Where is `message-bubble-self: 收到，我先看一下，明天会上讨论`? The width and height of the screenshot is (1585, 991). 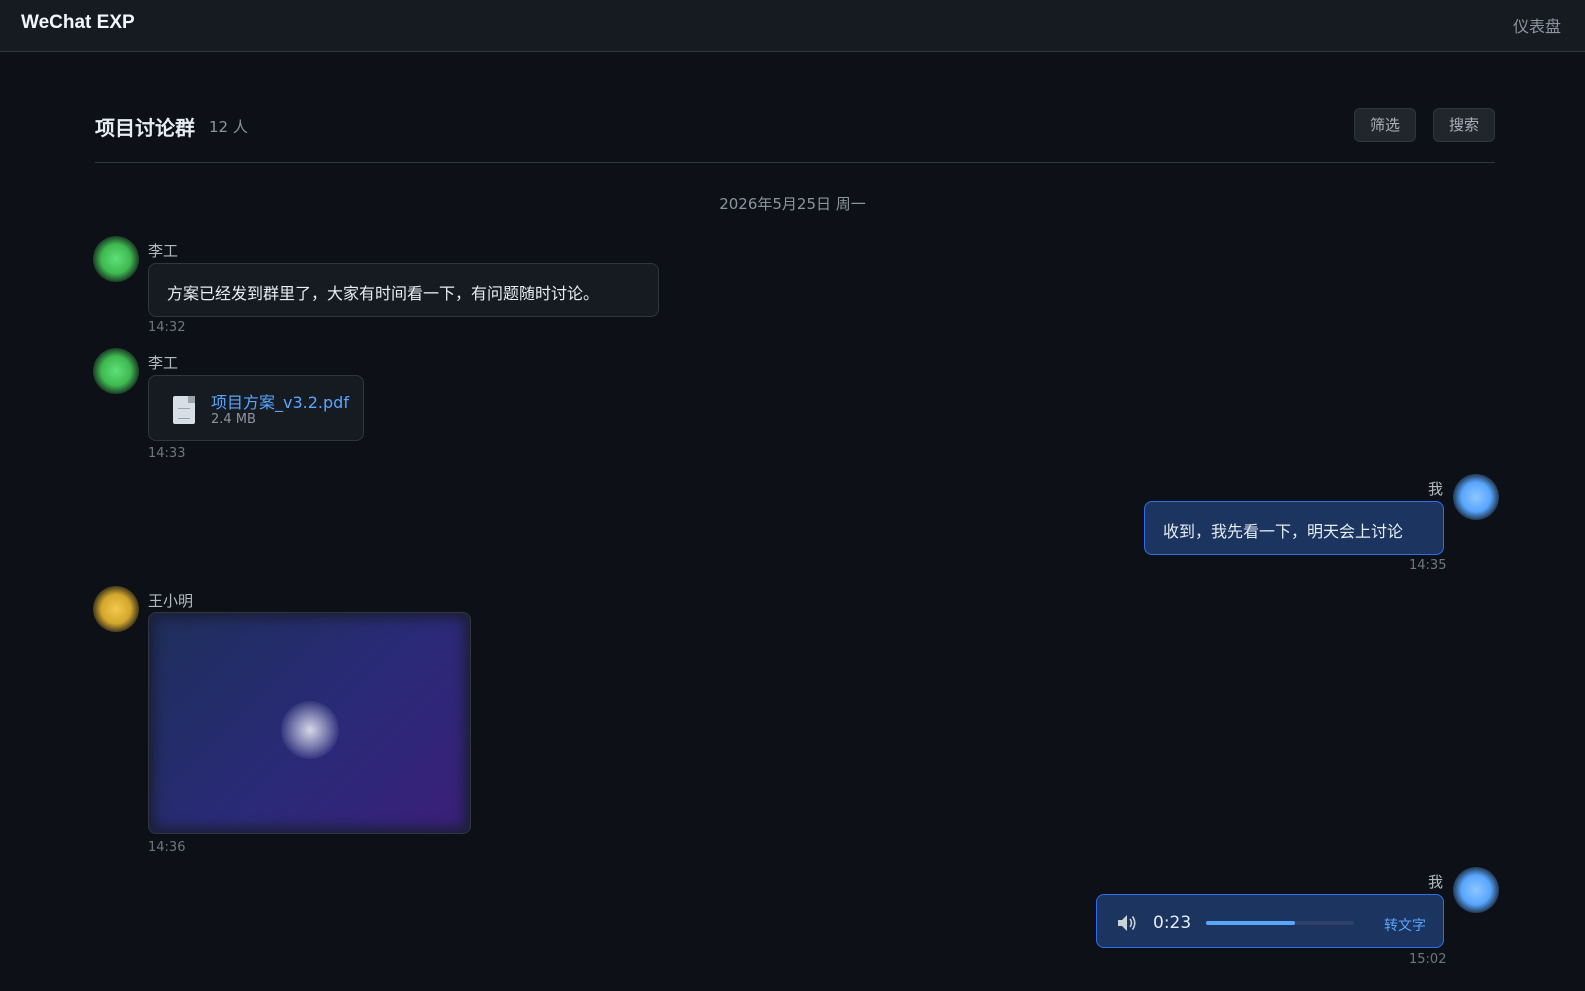 message-bubble-self: 收到，我先看一下，明天会上讨论 is located at coordinates (1294, 528).